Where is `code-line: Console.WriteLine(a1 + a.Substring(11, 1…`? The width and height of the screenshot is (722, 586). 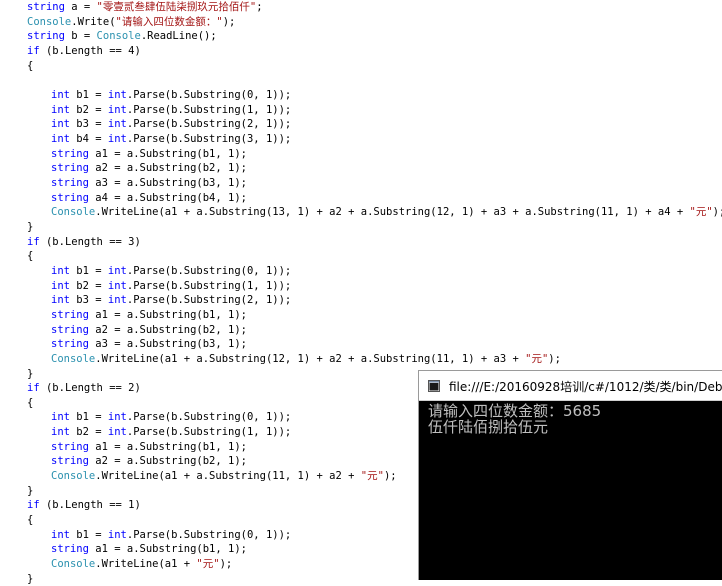 code-line: Console.WriteLine(a1 + a.Substring(11, 1… is located at coordinates (224, 476).